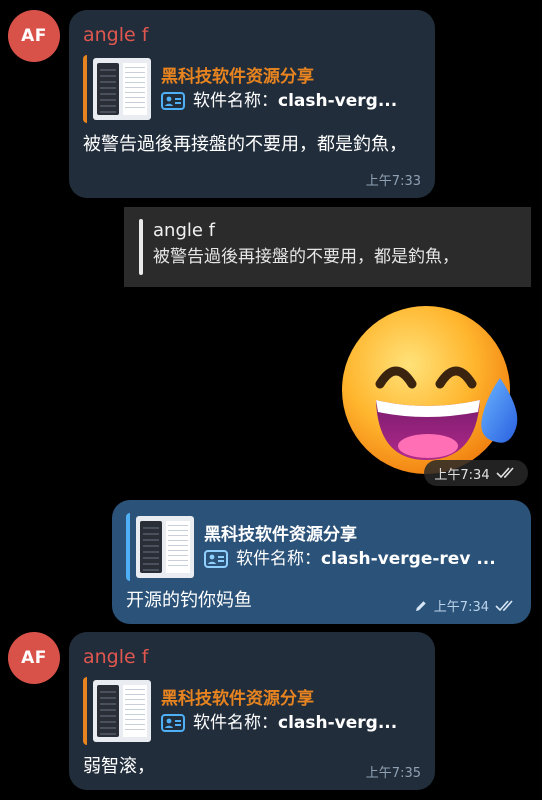 The width and height of the screenshot is (542, 800). Describe the element at coordinates (393, 773) in the screenshot. I see `message-time: 上午7:35` at that location.